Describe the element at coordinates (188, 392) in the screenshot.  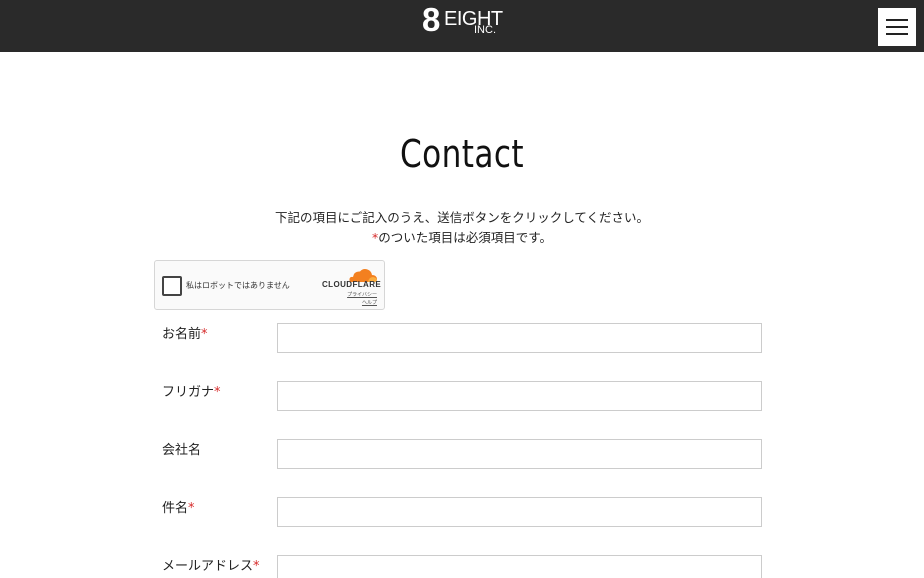
I see `furigana-label-text: フリガナ` at that location.